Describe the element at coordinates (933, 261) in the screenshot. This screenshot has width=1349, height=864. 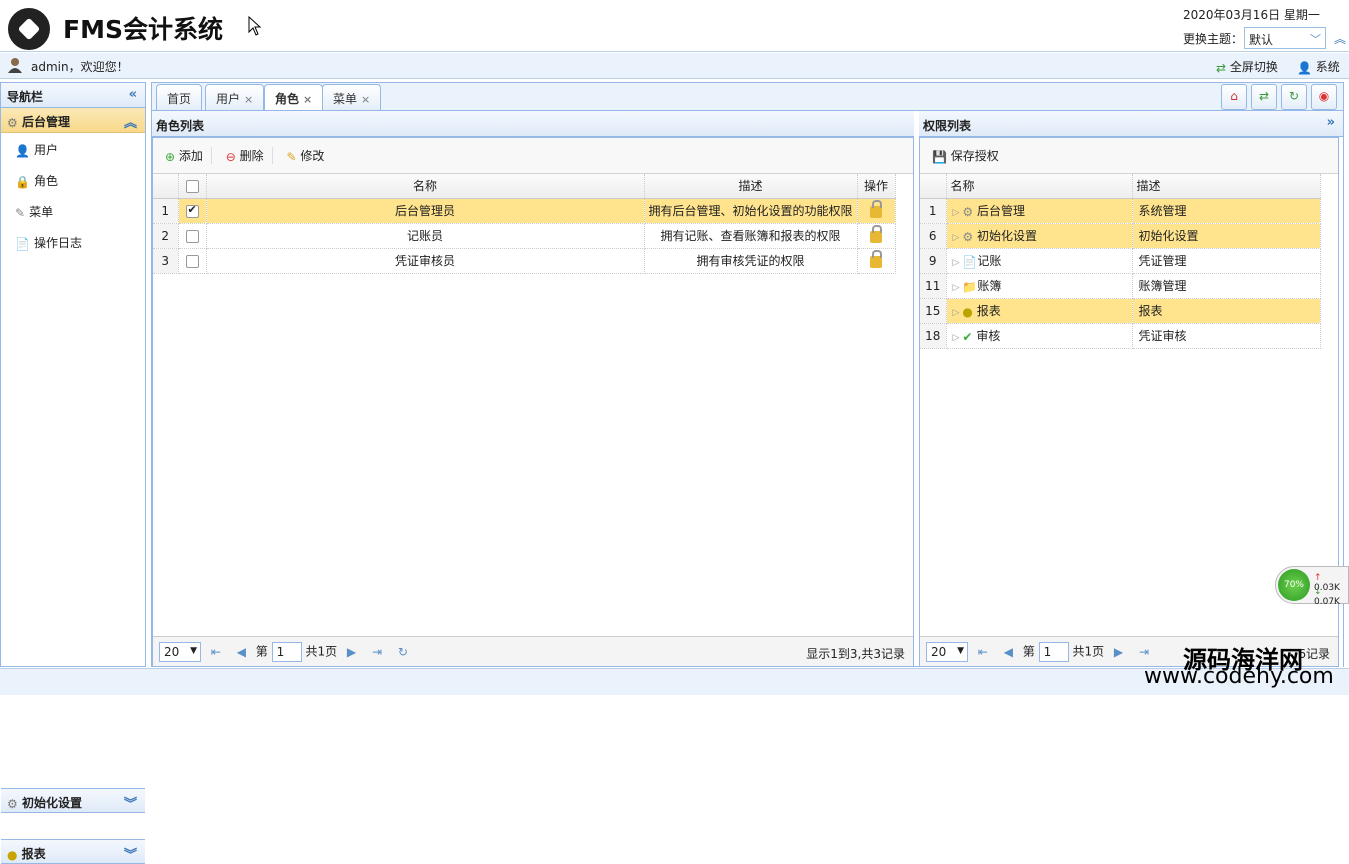
I see `row-number: 9` at that location.